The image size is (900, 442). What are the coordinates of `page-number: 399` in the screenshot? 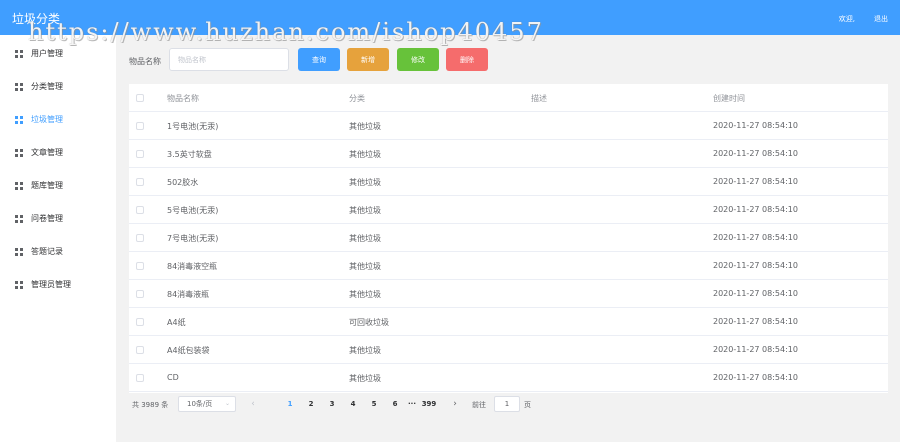 It's located at (429, 404).